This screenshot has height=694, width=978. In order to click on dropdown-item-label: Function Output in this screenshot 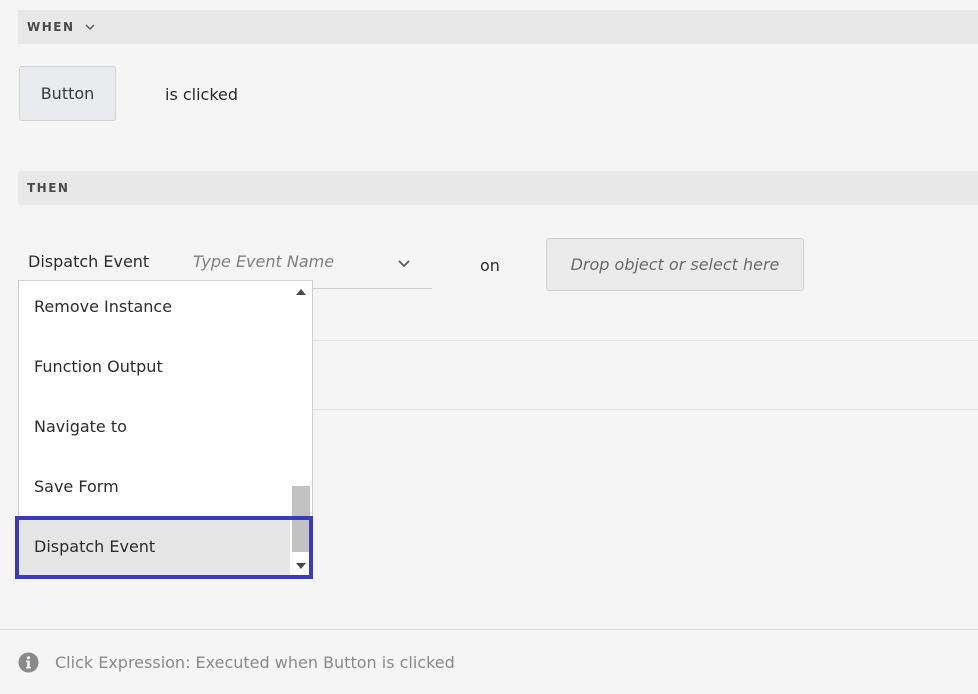, I will do `click(98, 366)`.